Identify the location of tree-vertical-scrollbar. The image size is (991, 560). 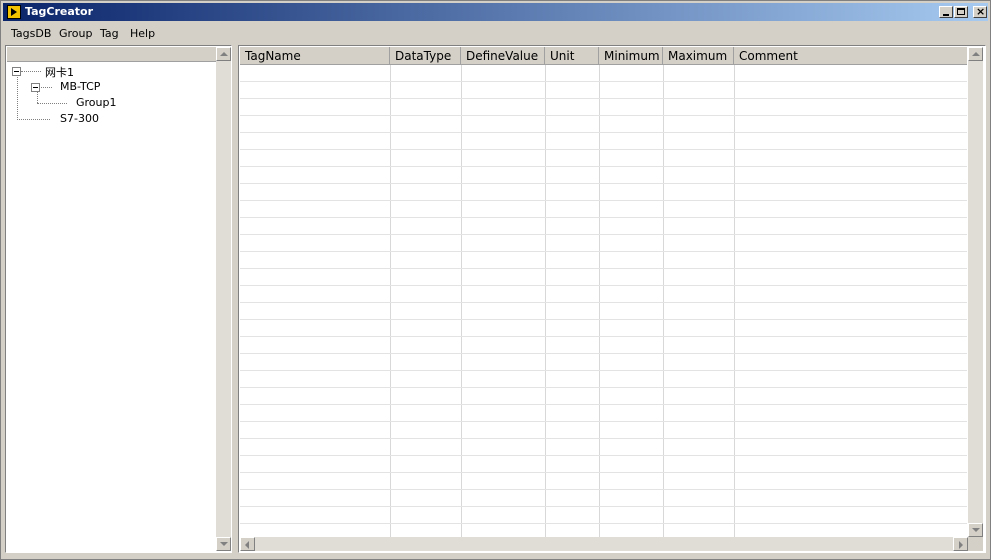
(223, 299).